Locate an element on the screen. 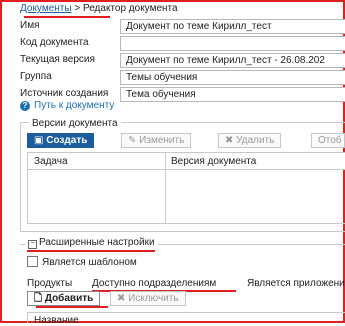 This screenshot has width=345, height=326. tab-products: Продукты is located at coordinates (49, 283).